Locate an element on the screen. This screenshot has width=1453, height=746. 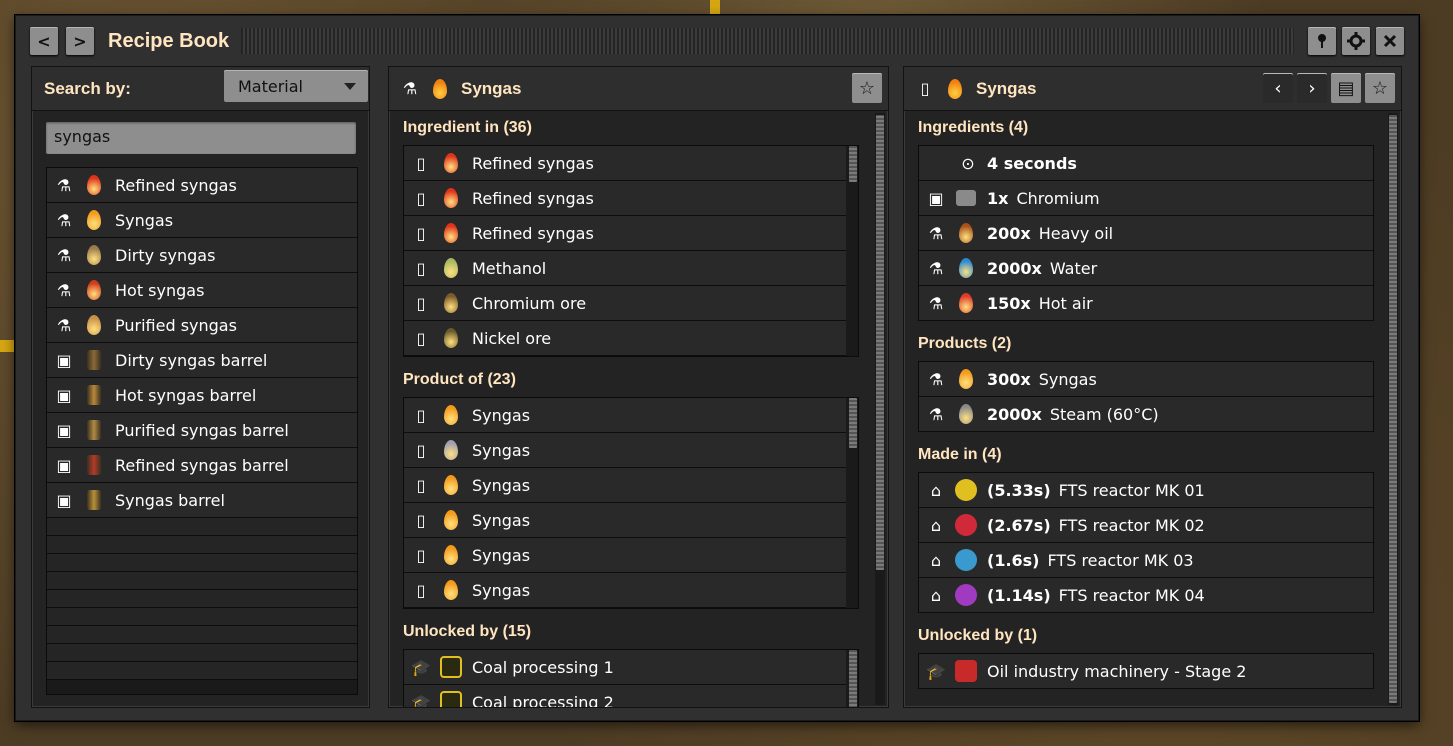
list-item: 🎓 Coal processing 1 is located at coordinates (625, 667).